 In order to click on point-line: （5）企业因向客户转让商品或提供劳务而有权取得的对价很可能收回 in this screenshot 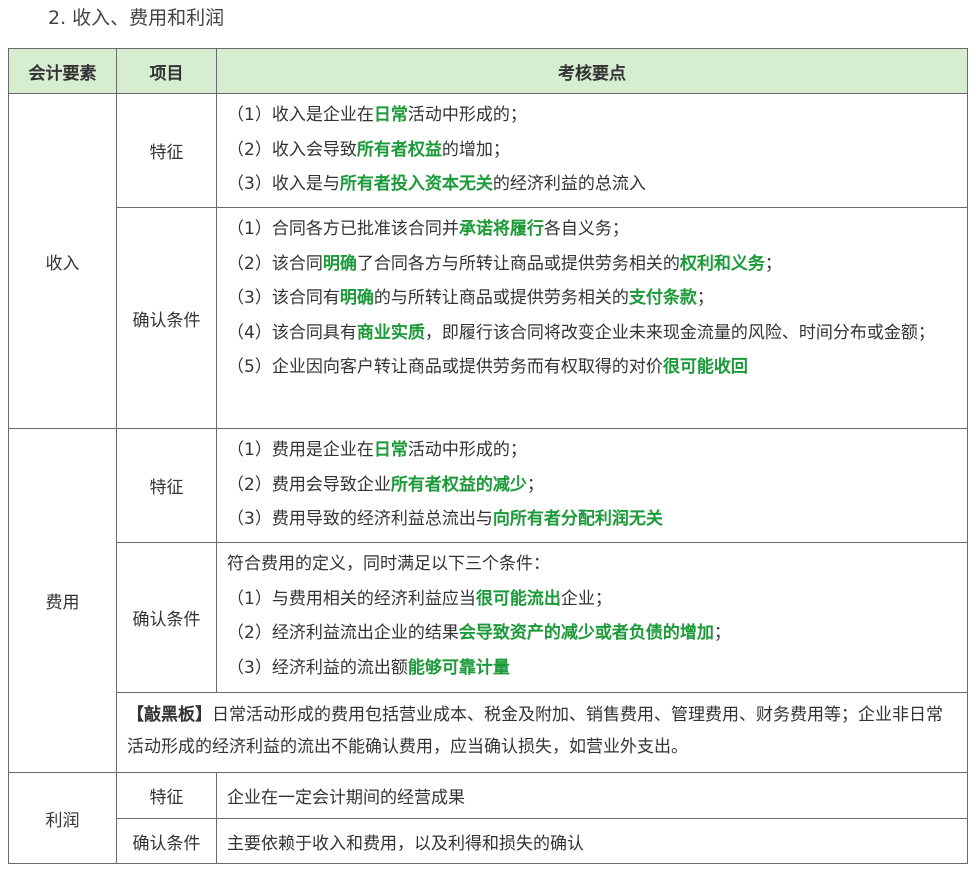, I will do `click(592, 367)`.